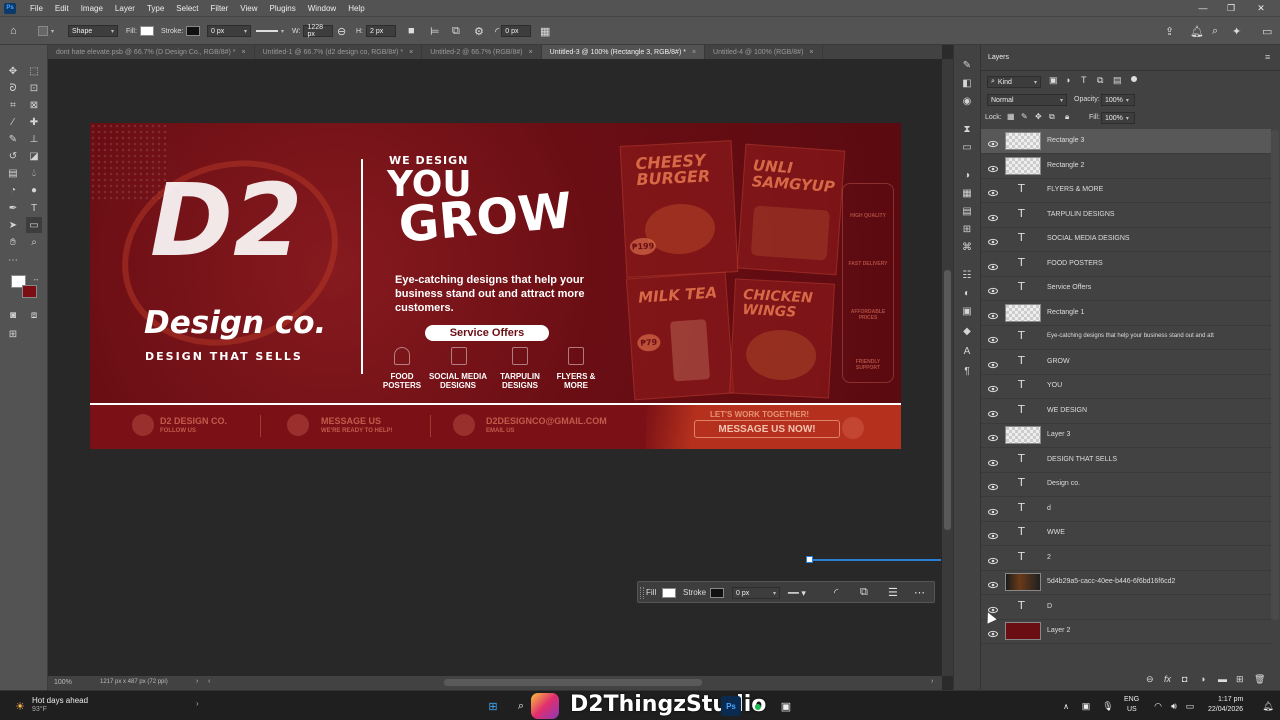  Describe the element at coordinates (1167, 679) in the screenshot. I see `layer-style-icon: fx` at that location.